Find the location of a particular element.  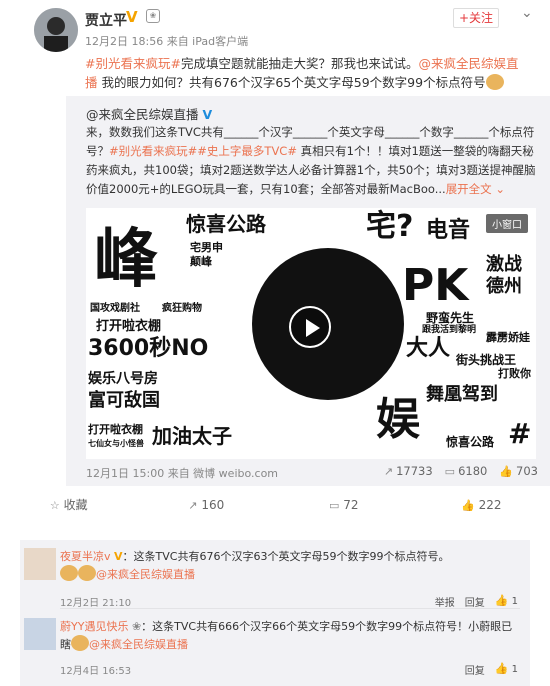

topic-link: #史上字最多TVC# is located at coordinates (247, 151).